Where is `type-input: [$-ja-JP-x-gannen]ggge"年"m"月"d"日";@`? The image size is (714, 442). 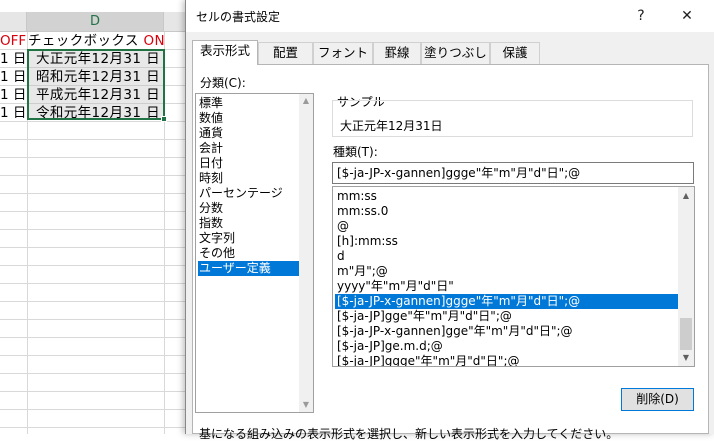
type-input: [$-ja-JP-x-gannen]ggge"年"m"月"d"日";@ is located at coordinates (513, 173).